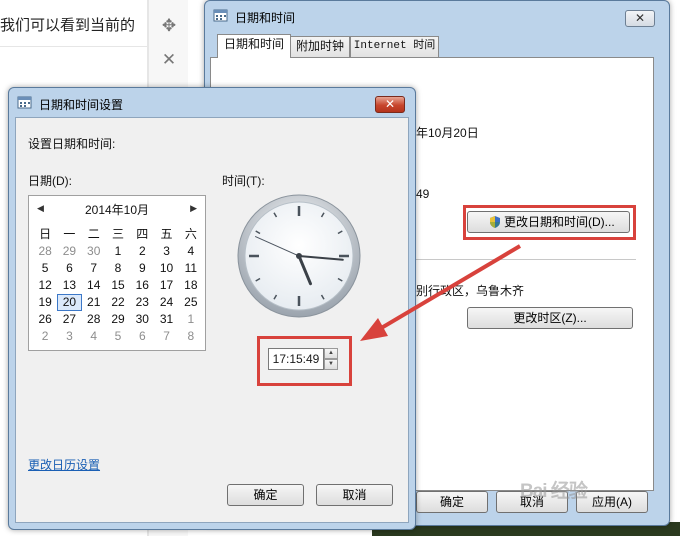 Image resolution: width=680 pixels, height=536 pixels. Describe the element at coordinates (441, 292) in the screenshot. I see `annotation-arrow` at that location.